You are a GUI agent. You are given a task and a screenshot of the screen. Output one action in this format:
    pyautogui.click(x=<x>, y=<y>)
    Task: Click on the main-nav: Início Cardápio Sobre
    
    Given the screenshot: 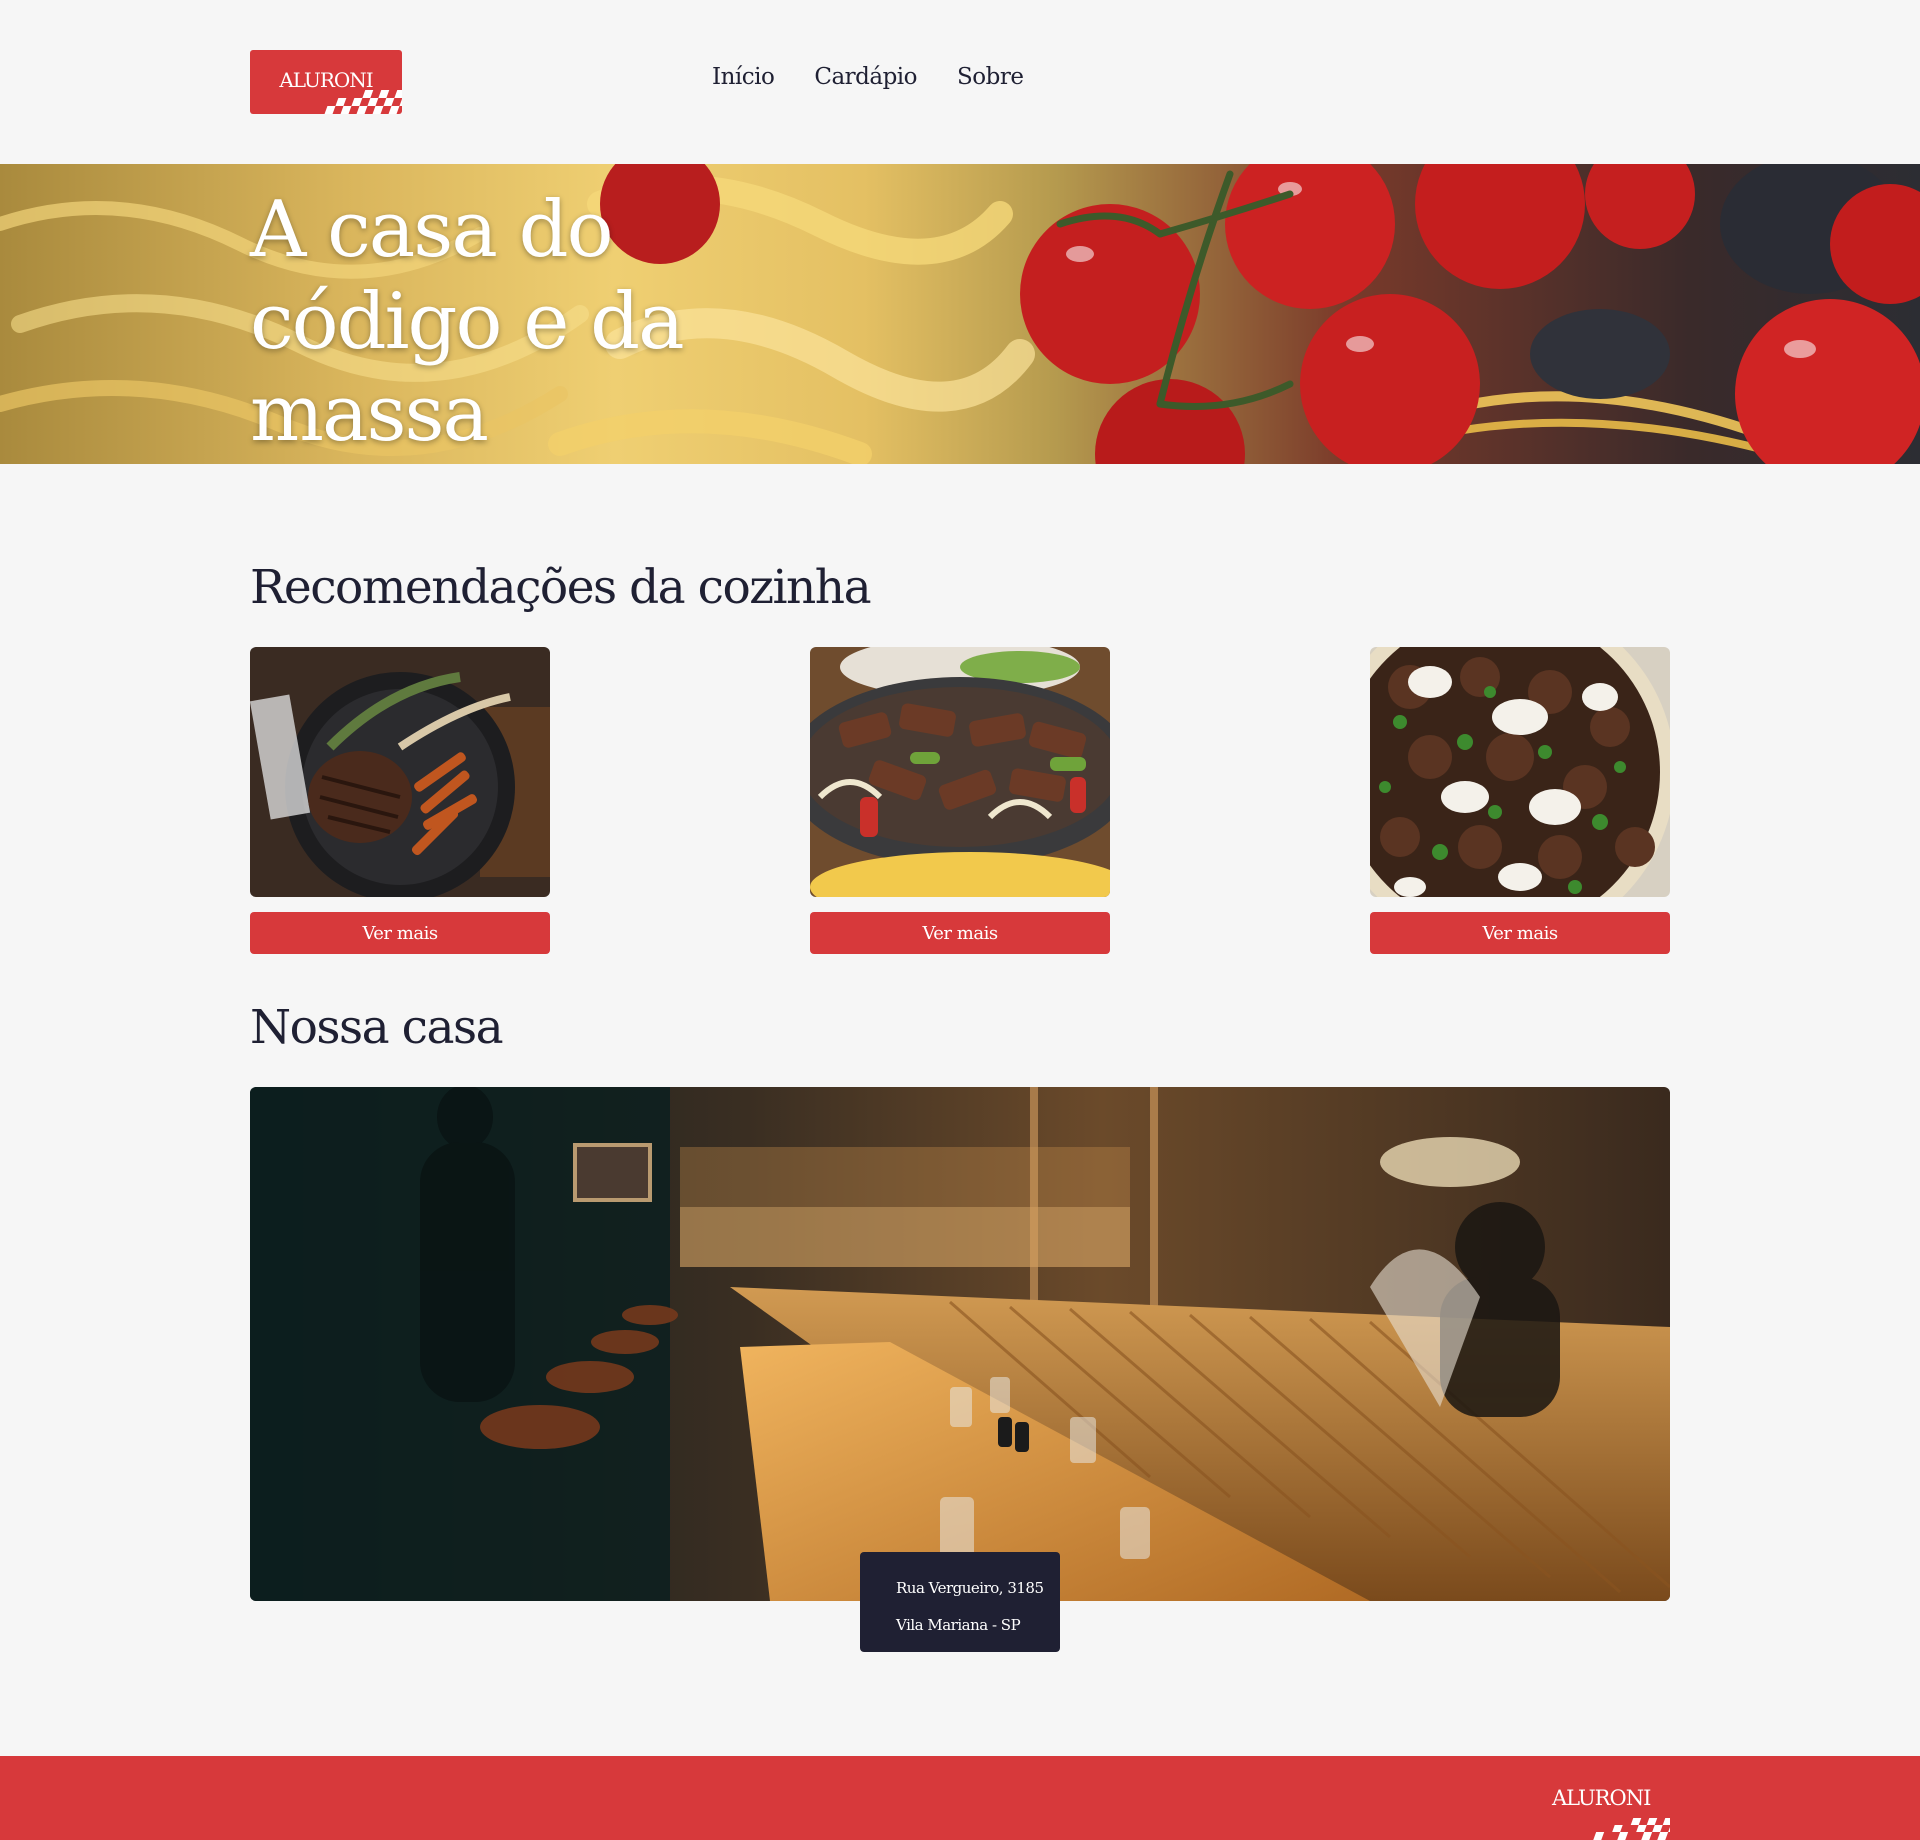 What is the action you would take?
    pyautogui.click(x=868, y=77)
    